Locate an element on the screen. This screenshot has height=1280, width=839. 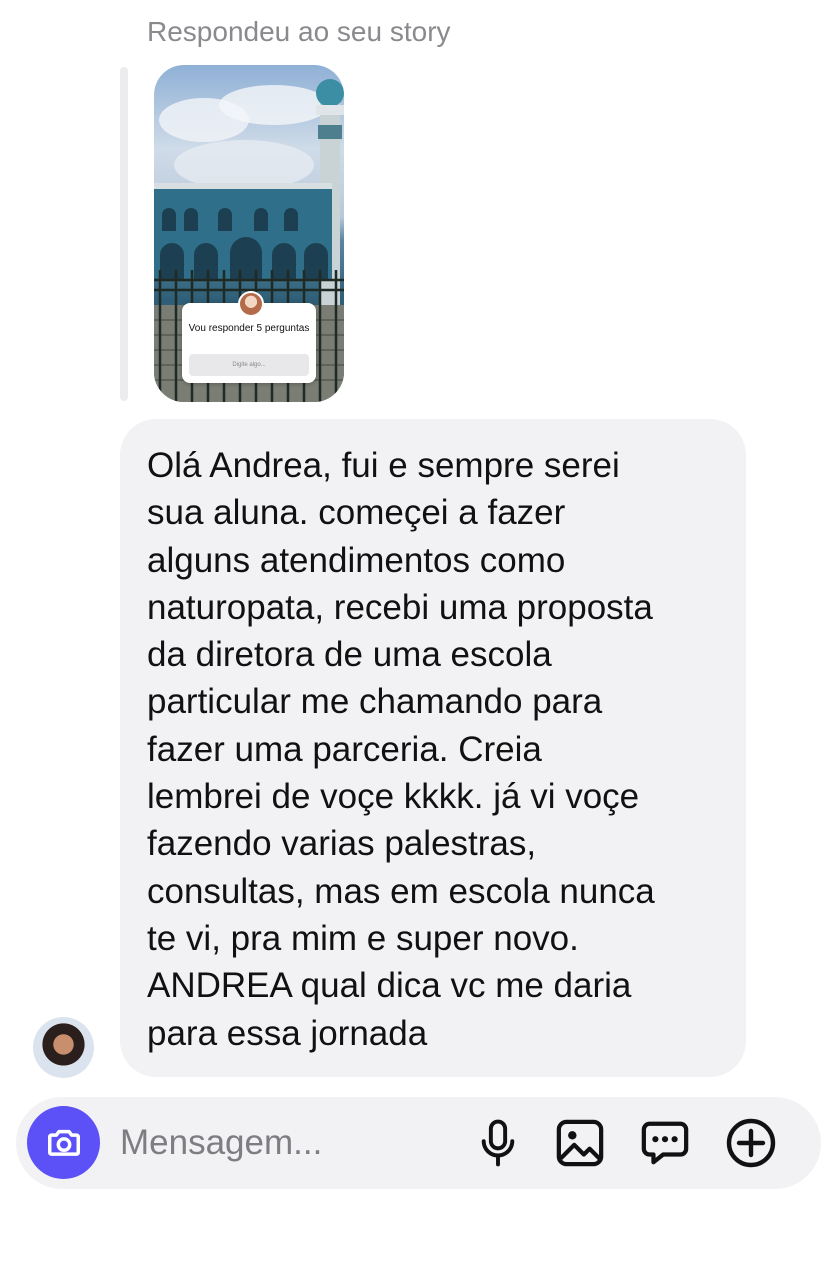
message-line: ANDREA qual dica vc me daria is located at coordinates (389, 986).